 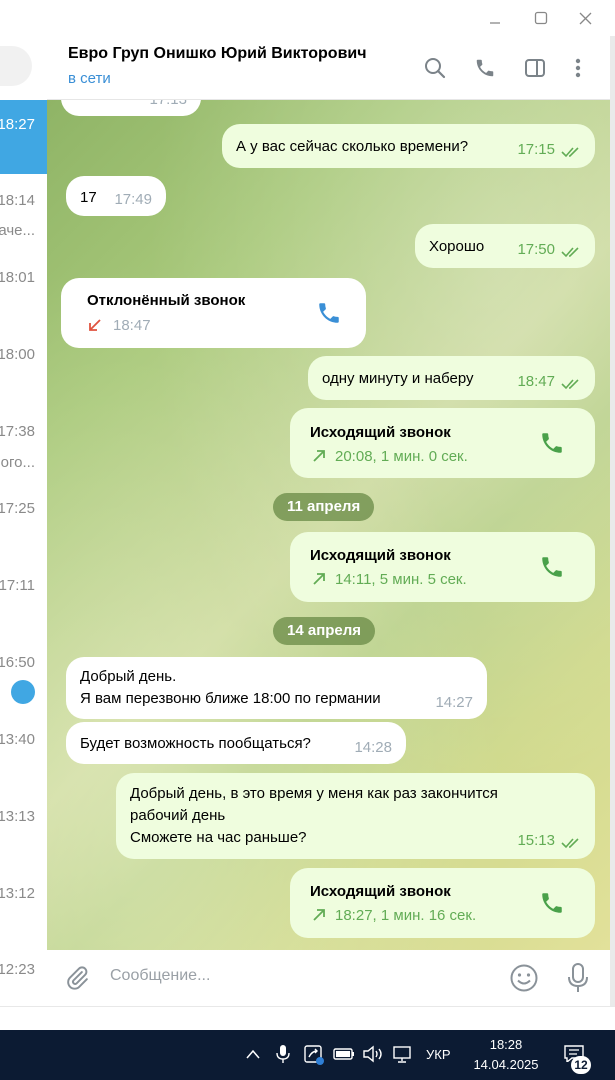 I want to click on message-bubble-incoming: Будет возможность пообщаться? 14:28, so click(x=236, y=743).